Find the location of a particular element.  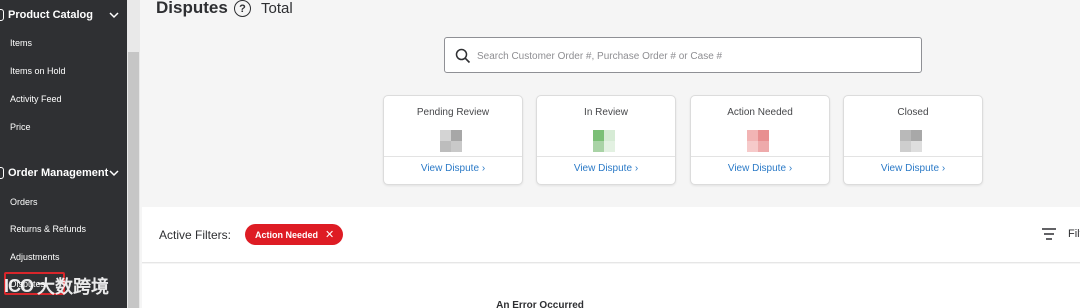

sidebar-item-orders: Orders is located at coordinates (24, 202).